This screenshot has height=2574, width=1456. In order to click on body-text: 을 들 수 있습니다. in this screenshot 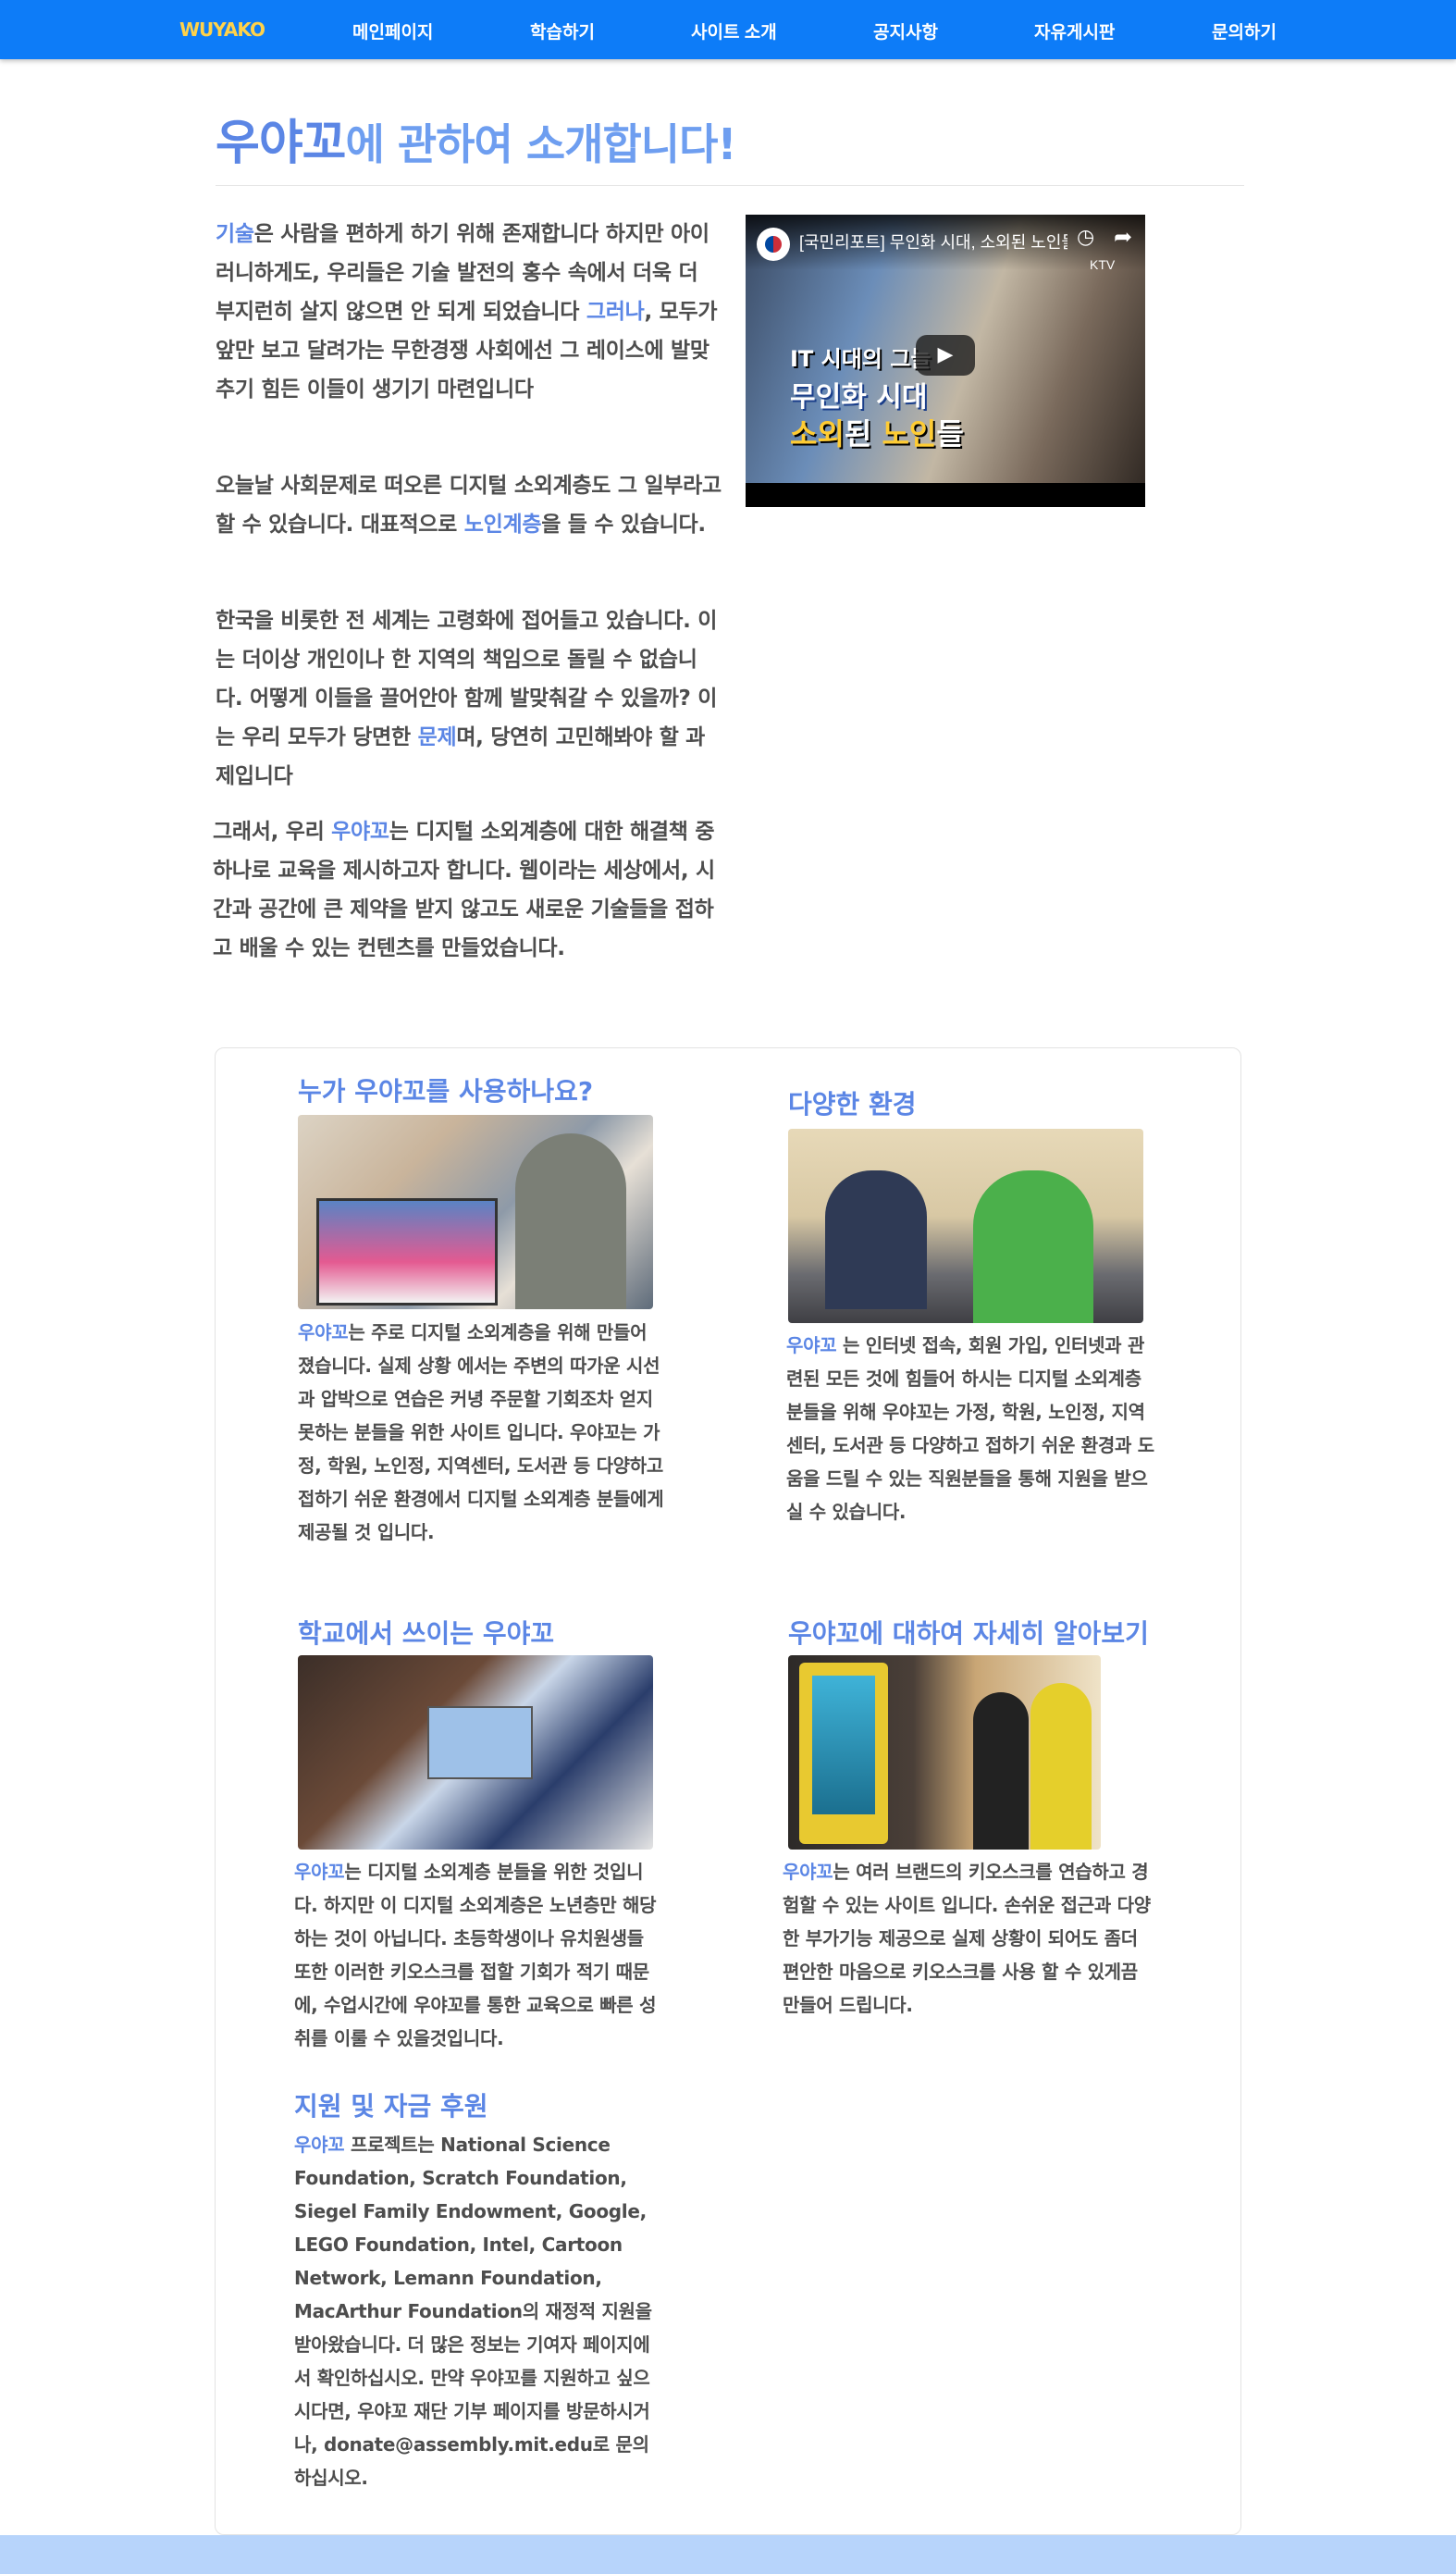, I will do `click(623, 525)`.